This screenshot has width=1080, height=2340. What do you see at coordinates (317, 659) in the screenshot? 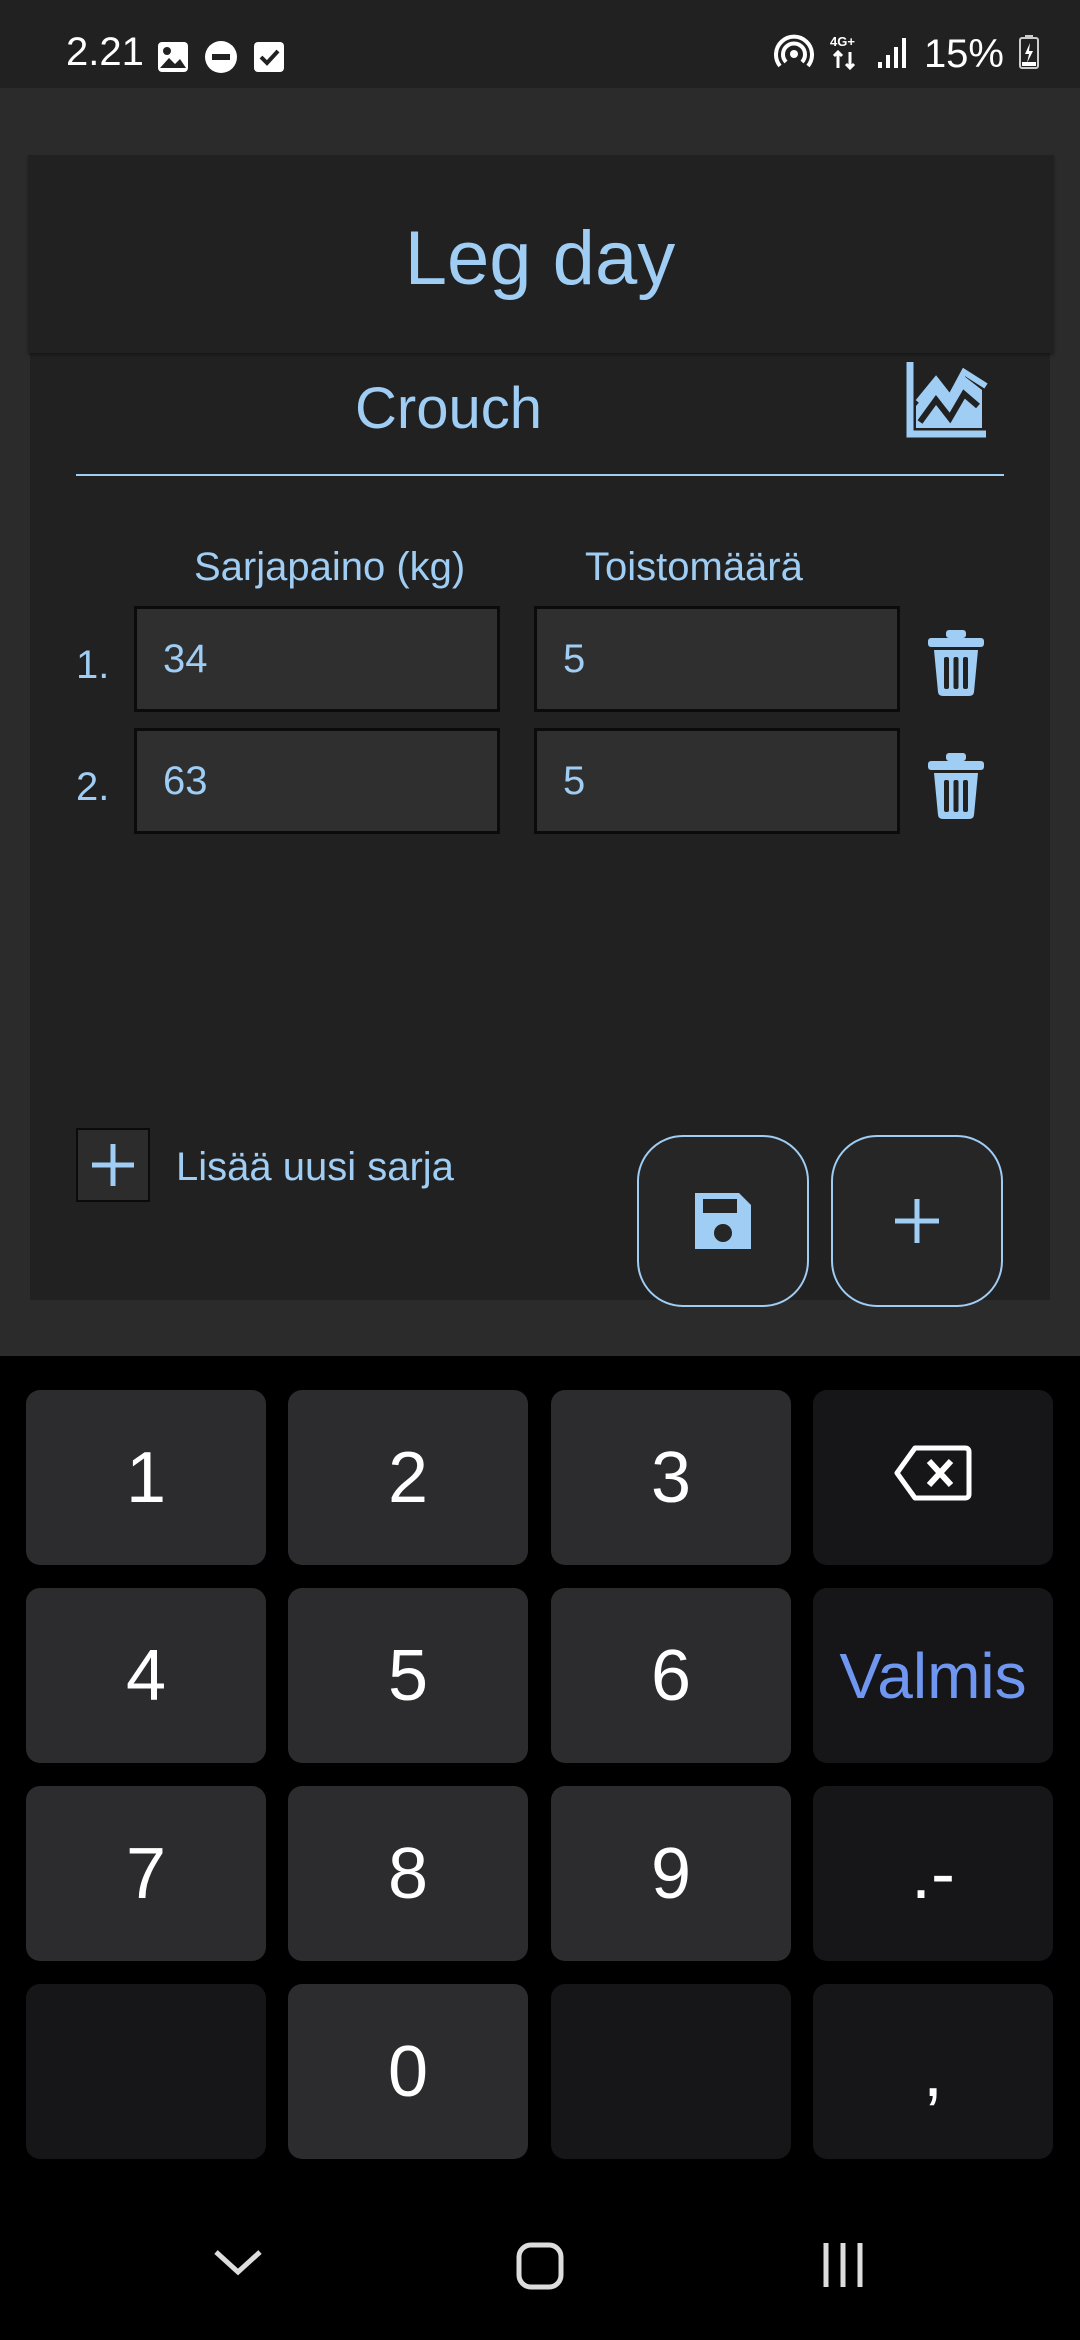
I see `weight-input: 34` at bounding box center [317, 659].